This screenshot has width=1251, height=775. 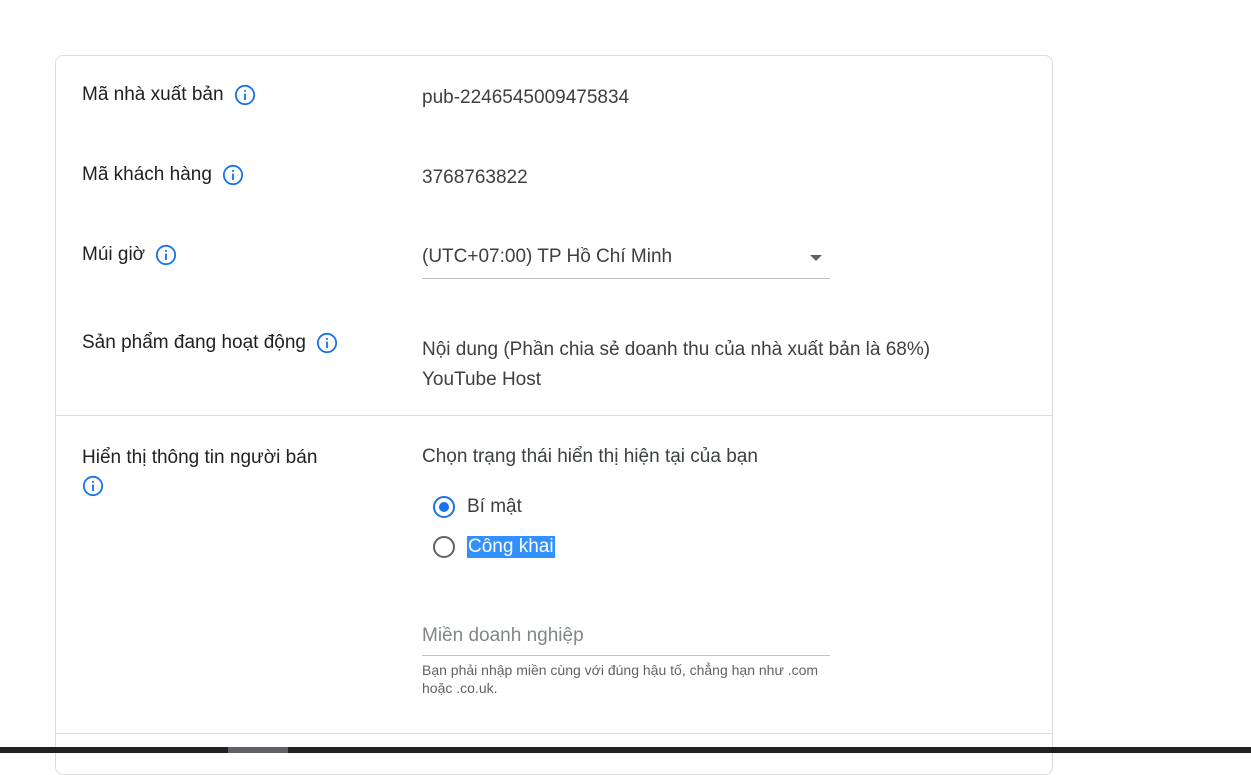 I want to click on business-domain-input, so click(x=626, y=635).